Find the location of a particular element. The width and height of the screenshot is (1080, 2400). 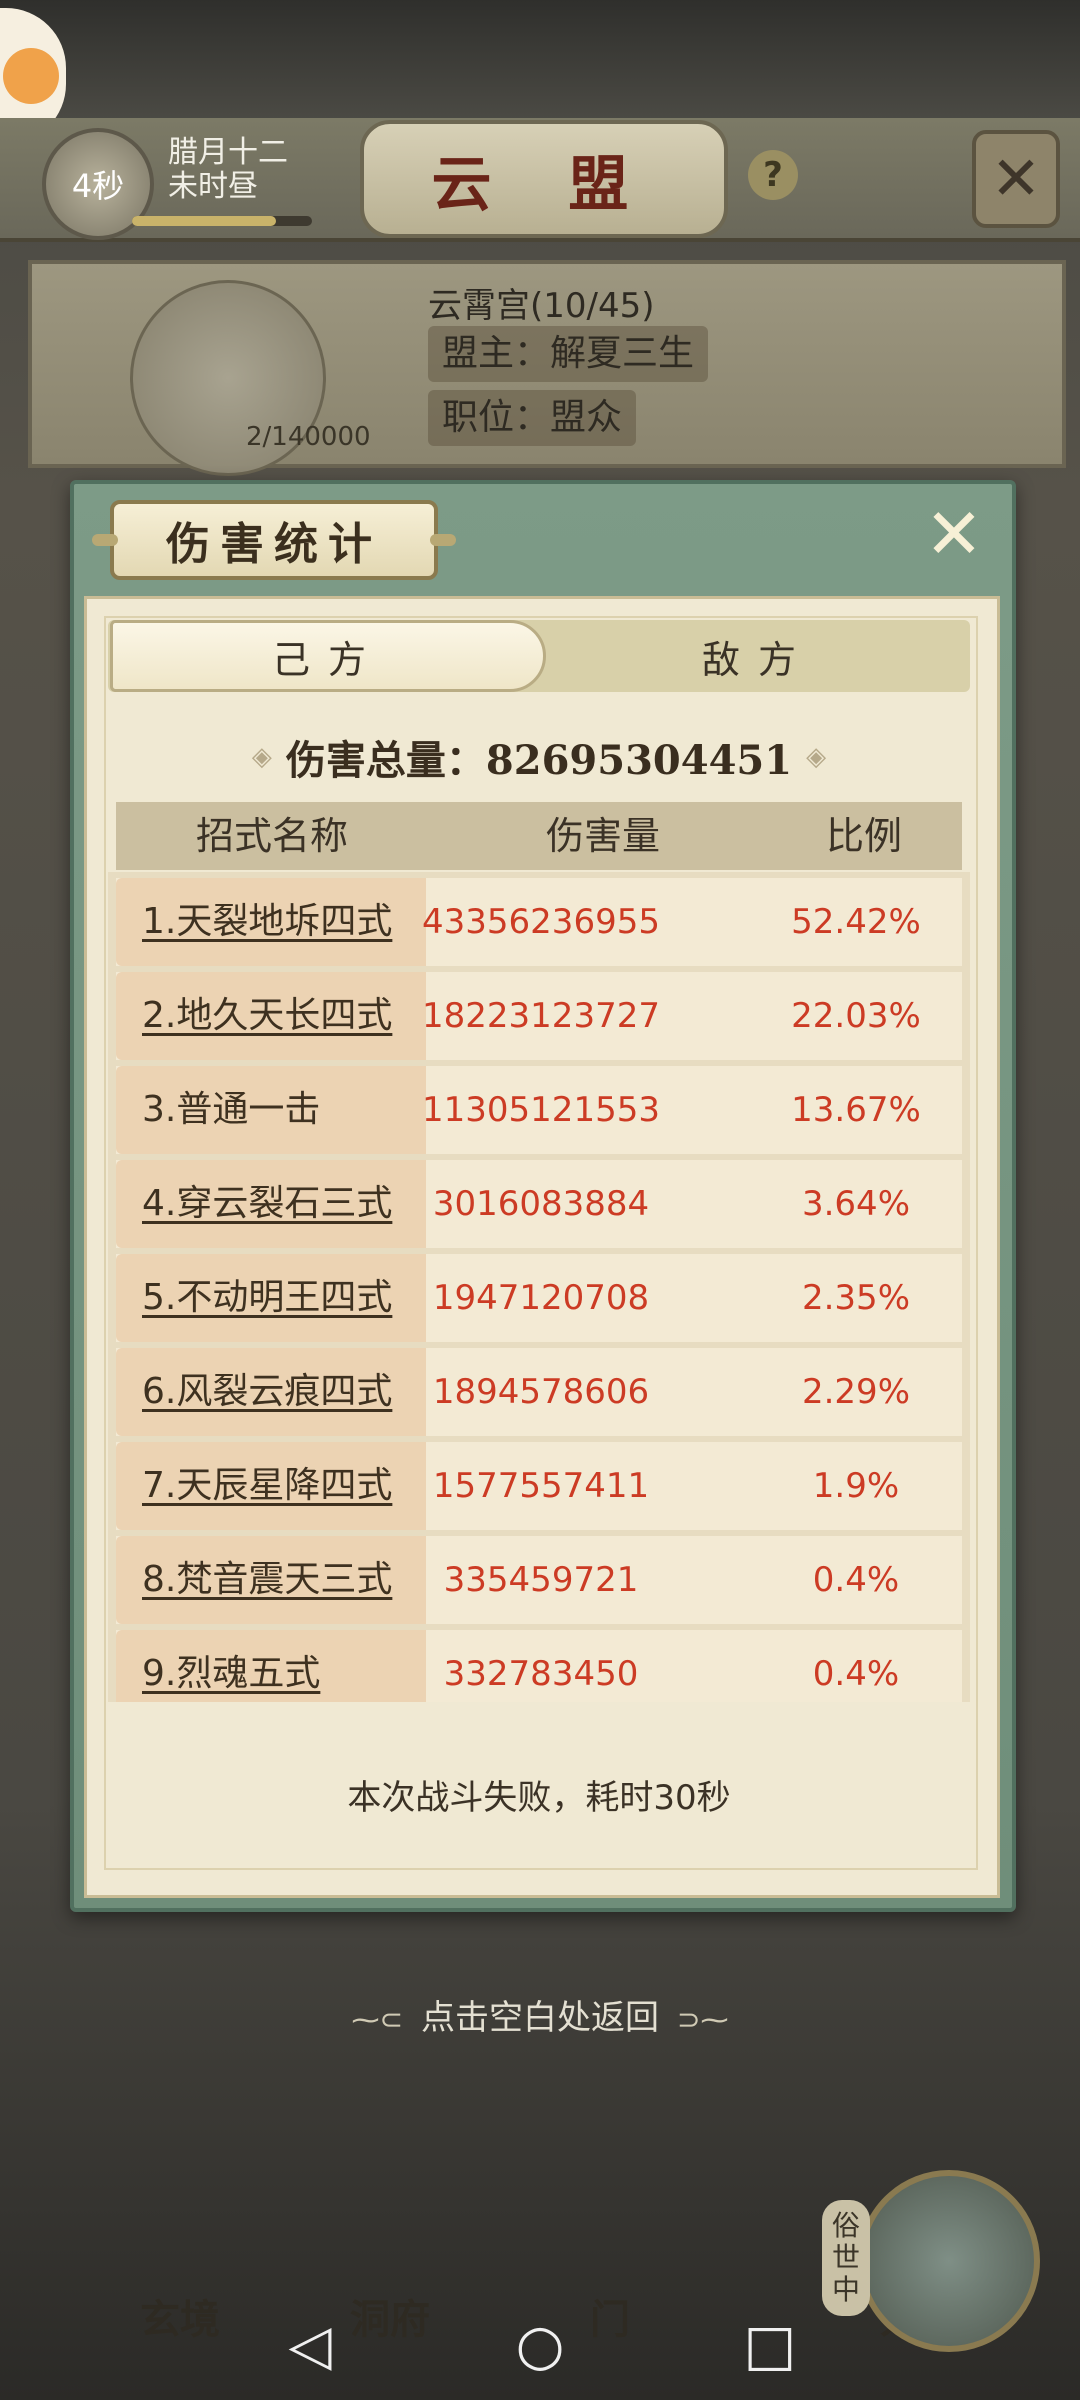

tab-enemy-side: 敌方 is located at coordinates (758, 656).